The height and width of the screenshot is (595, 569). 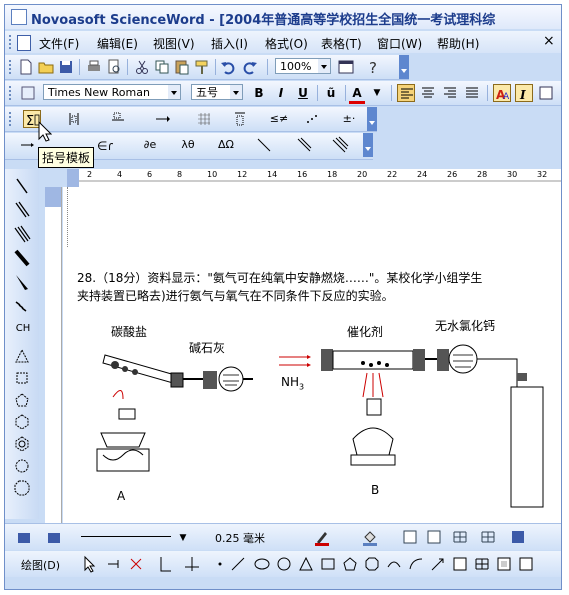 I want to click on redo-icon, so click(x=250, y=67).